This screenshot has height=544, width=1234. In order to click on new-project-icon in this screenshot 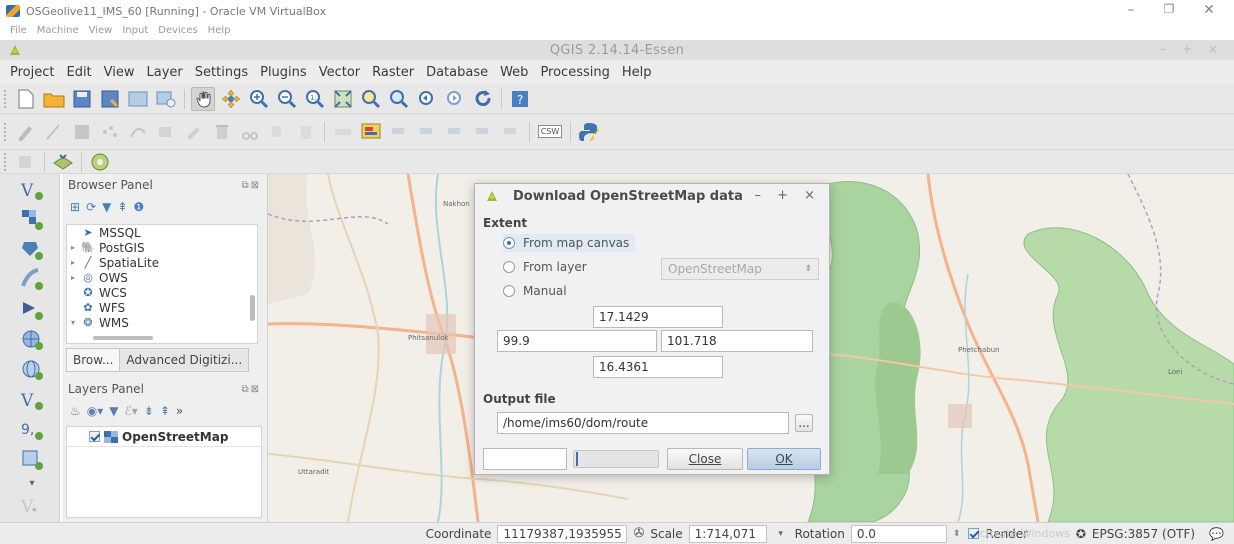, I will do `click(26, 99)`.